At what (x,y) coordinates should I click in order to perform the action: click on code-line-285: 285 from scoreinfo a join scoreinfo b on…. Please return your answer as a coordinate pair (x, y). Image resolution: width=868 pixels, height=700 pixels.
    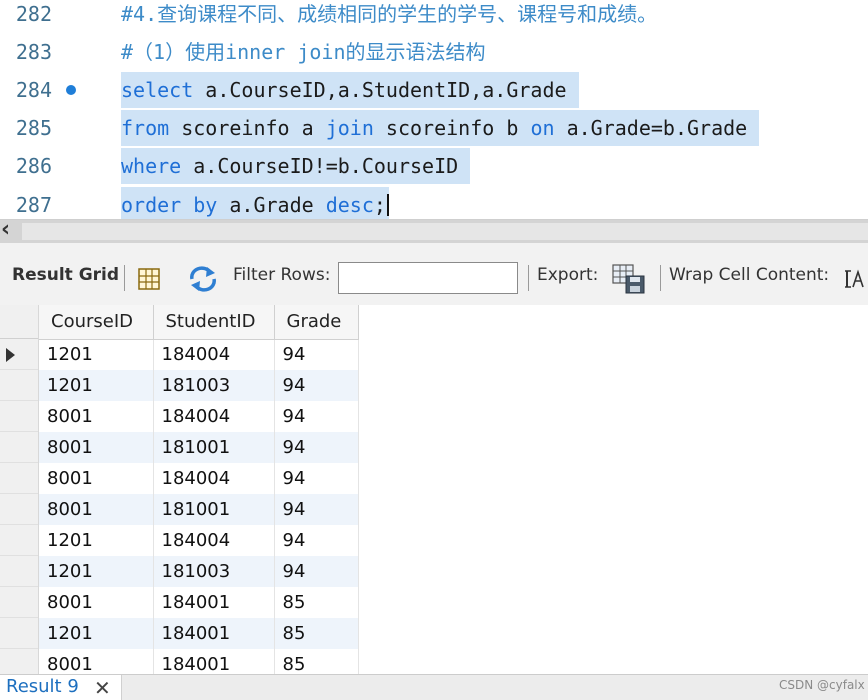
    Looking at the image, I should click on (434, 128).